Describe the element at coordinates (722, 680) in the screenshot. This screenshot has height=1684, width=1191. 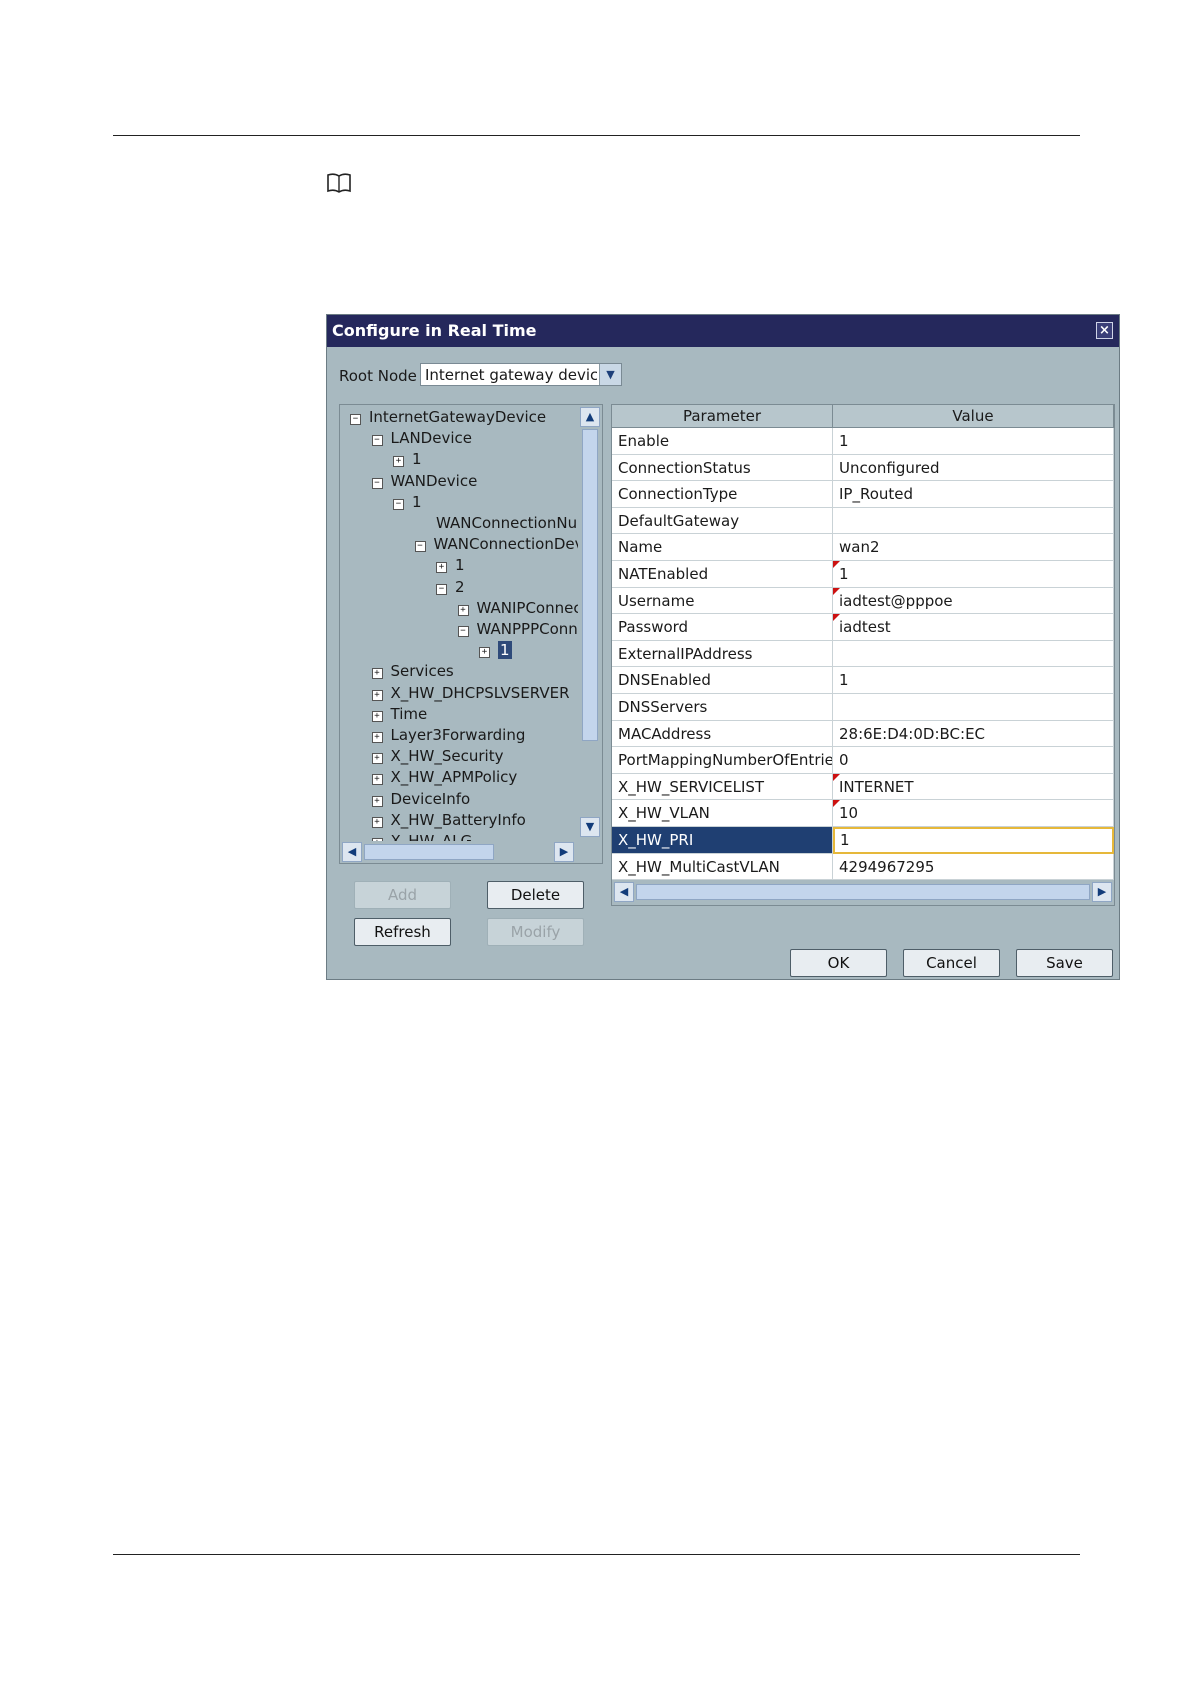
I see `parameter-cell: DNSEnabled` at that location.